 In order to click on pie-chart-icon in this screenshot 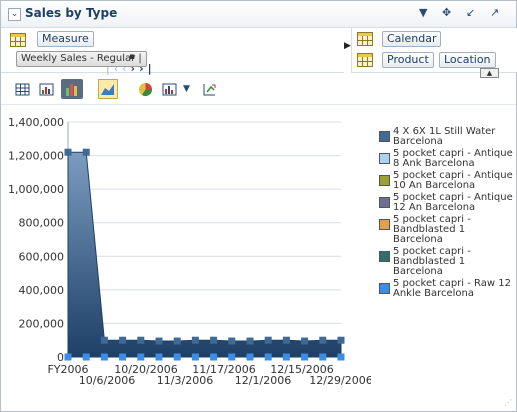, I will do `click(145, 89)`.